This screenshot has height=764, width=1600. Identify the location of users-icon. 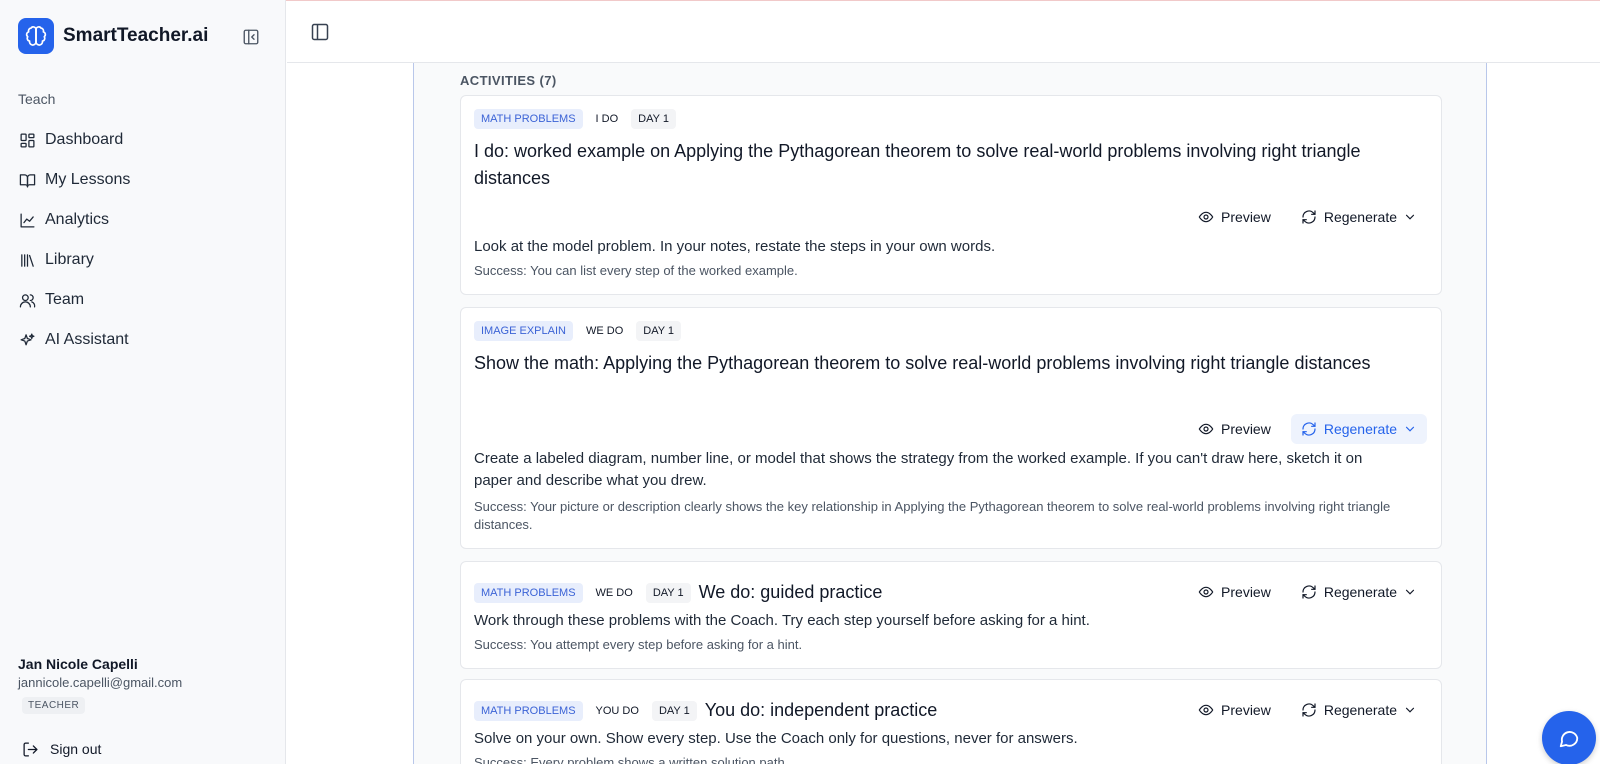
(27, 300).